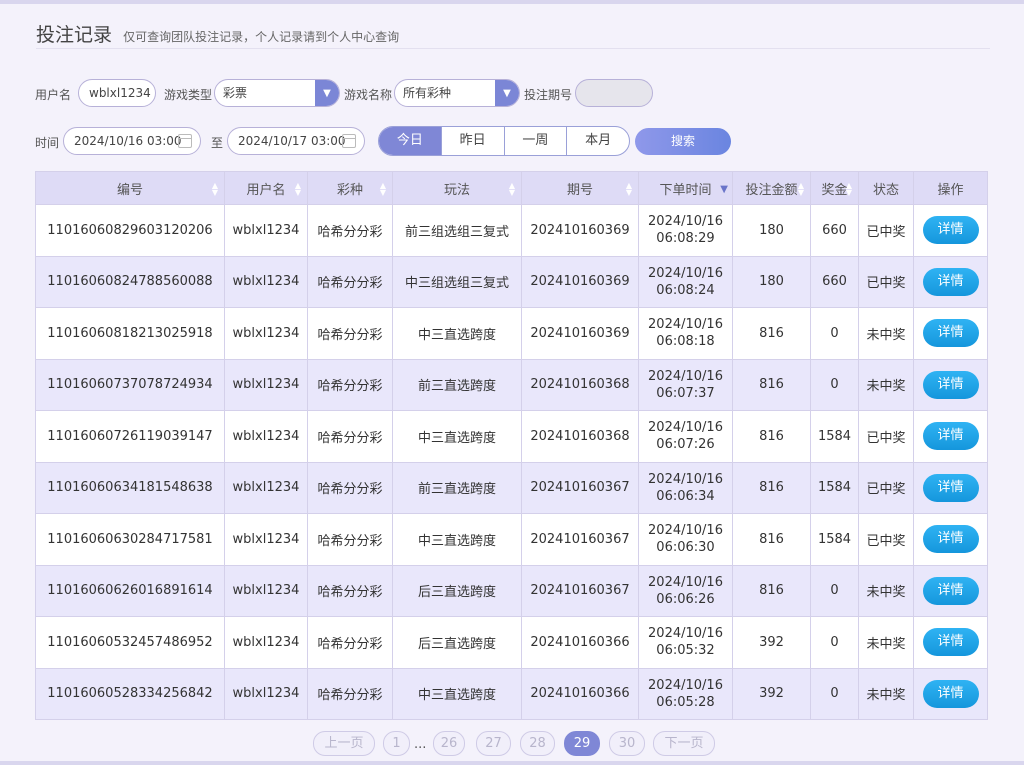 This screenshot has height=765, width=1024. What do you see at coordinates (684, 743) in the screenshot?
I see `next-page-button: 下一页` at bounding box center [684, 743].